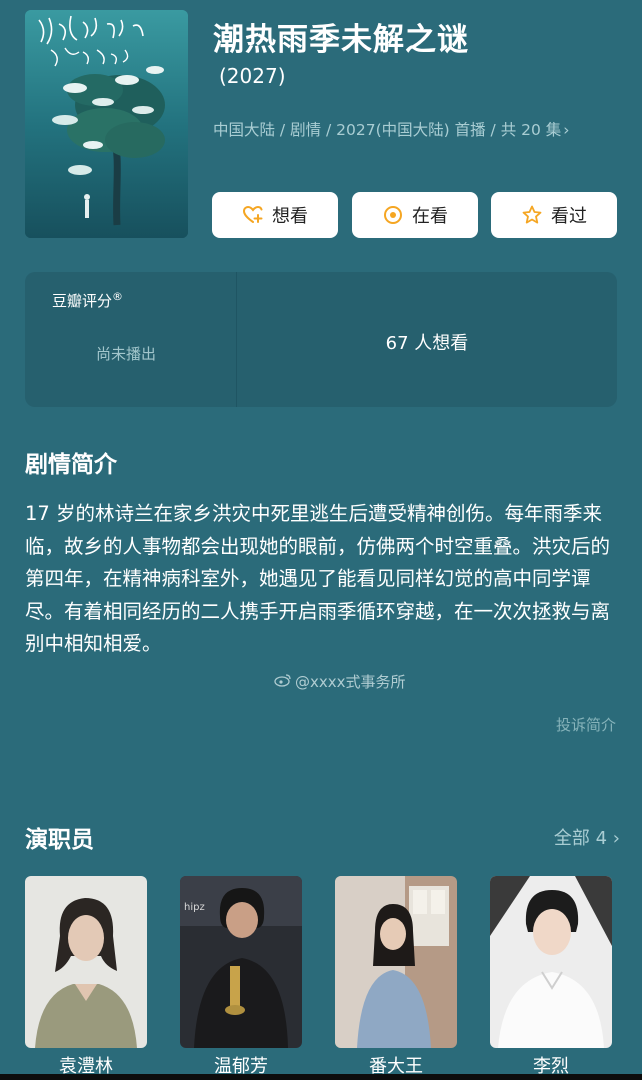  Describe the element at coordinates (290, 216) in the screenshot. I see `want-to-watch-label: 想看` at that location.